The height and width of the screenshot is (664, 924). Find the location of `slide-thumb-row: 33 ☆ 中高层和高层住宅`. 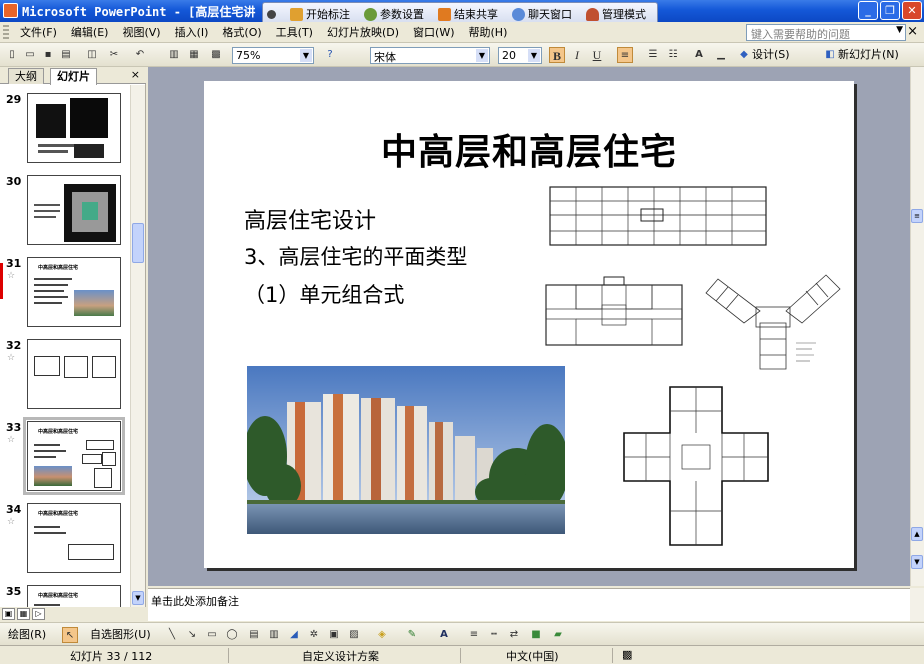

slide-thumb-row: 33 ☆ 中高层和高层住宅 is located at coordinates (65, 456).